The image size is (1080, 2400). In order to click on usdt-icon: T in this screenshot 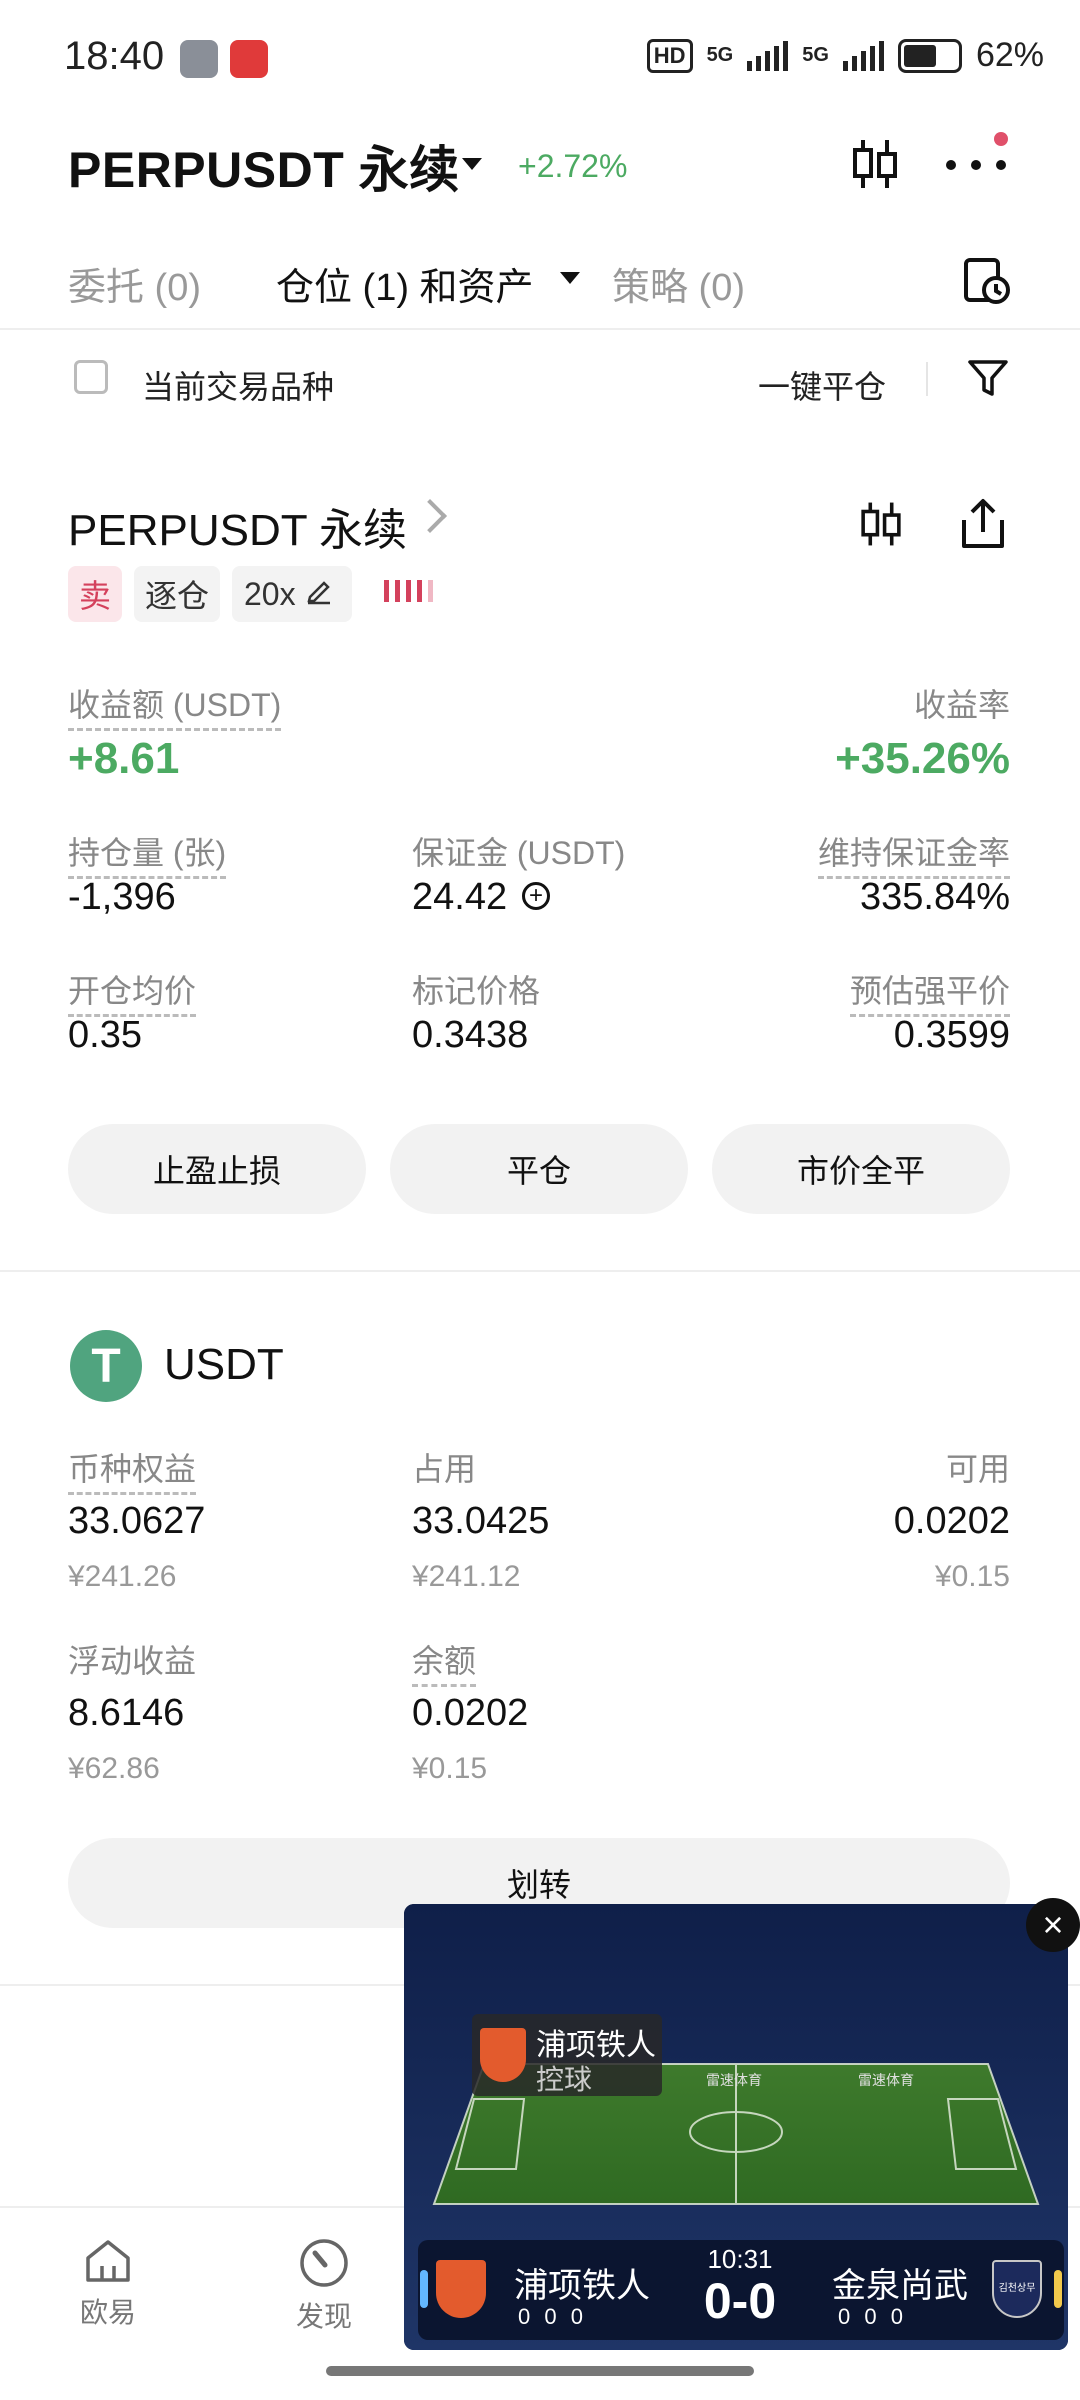, I will do `click(106, 1366)`.